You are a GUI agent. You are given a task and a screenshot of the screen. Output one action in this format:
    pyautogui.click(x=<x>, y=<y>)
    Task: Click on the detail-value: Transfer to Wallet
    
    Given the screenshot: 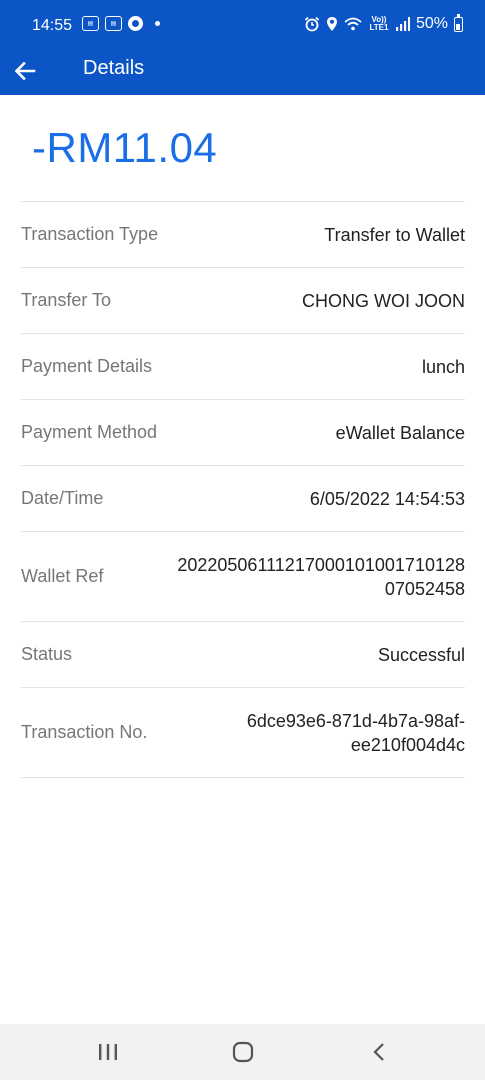 What is the action you would take?
    pyautogui.click(x=394, y=235)
    